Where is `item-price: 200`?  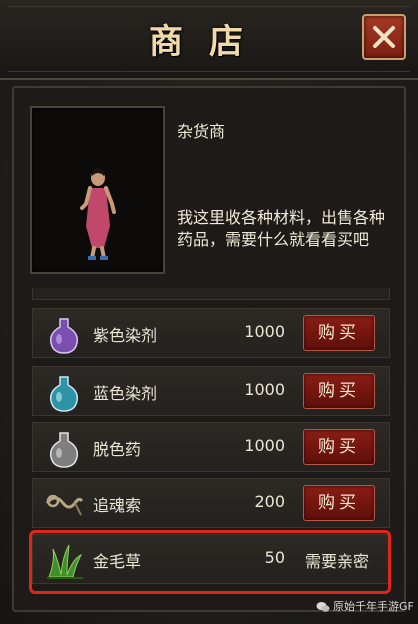
item-price: 200 is located at coordinates (269, 501).